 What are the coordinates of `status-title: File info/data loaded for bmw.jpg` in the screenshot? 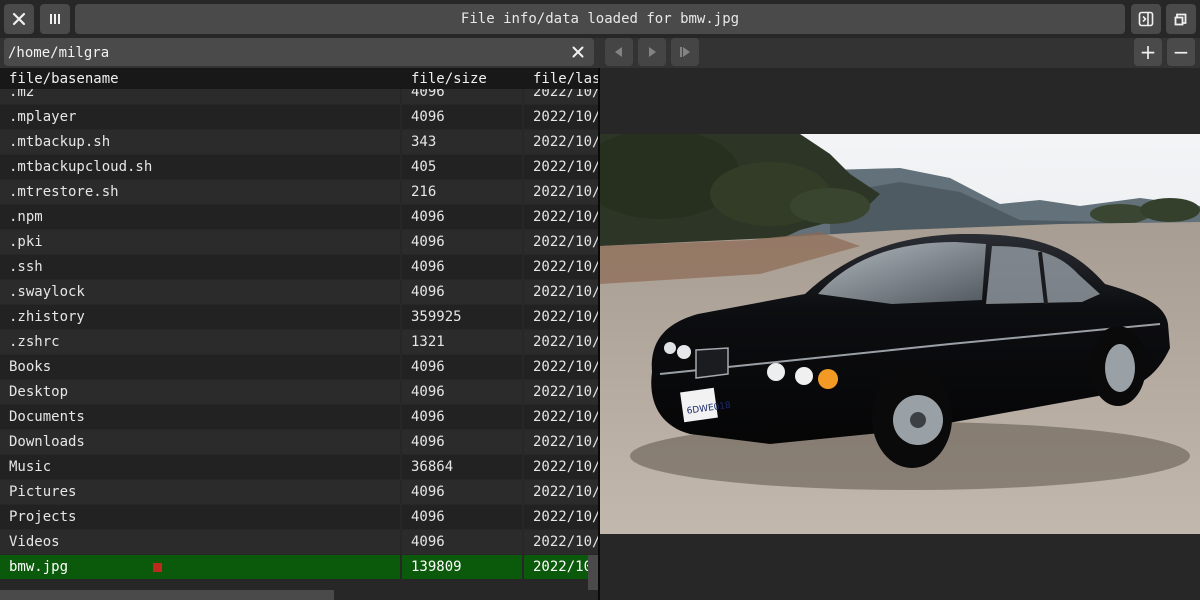 It's located at (600, 19).